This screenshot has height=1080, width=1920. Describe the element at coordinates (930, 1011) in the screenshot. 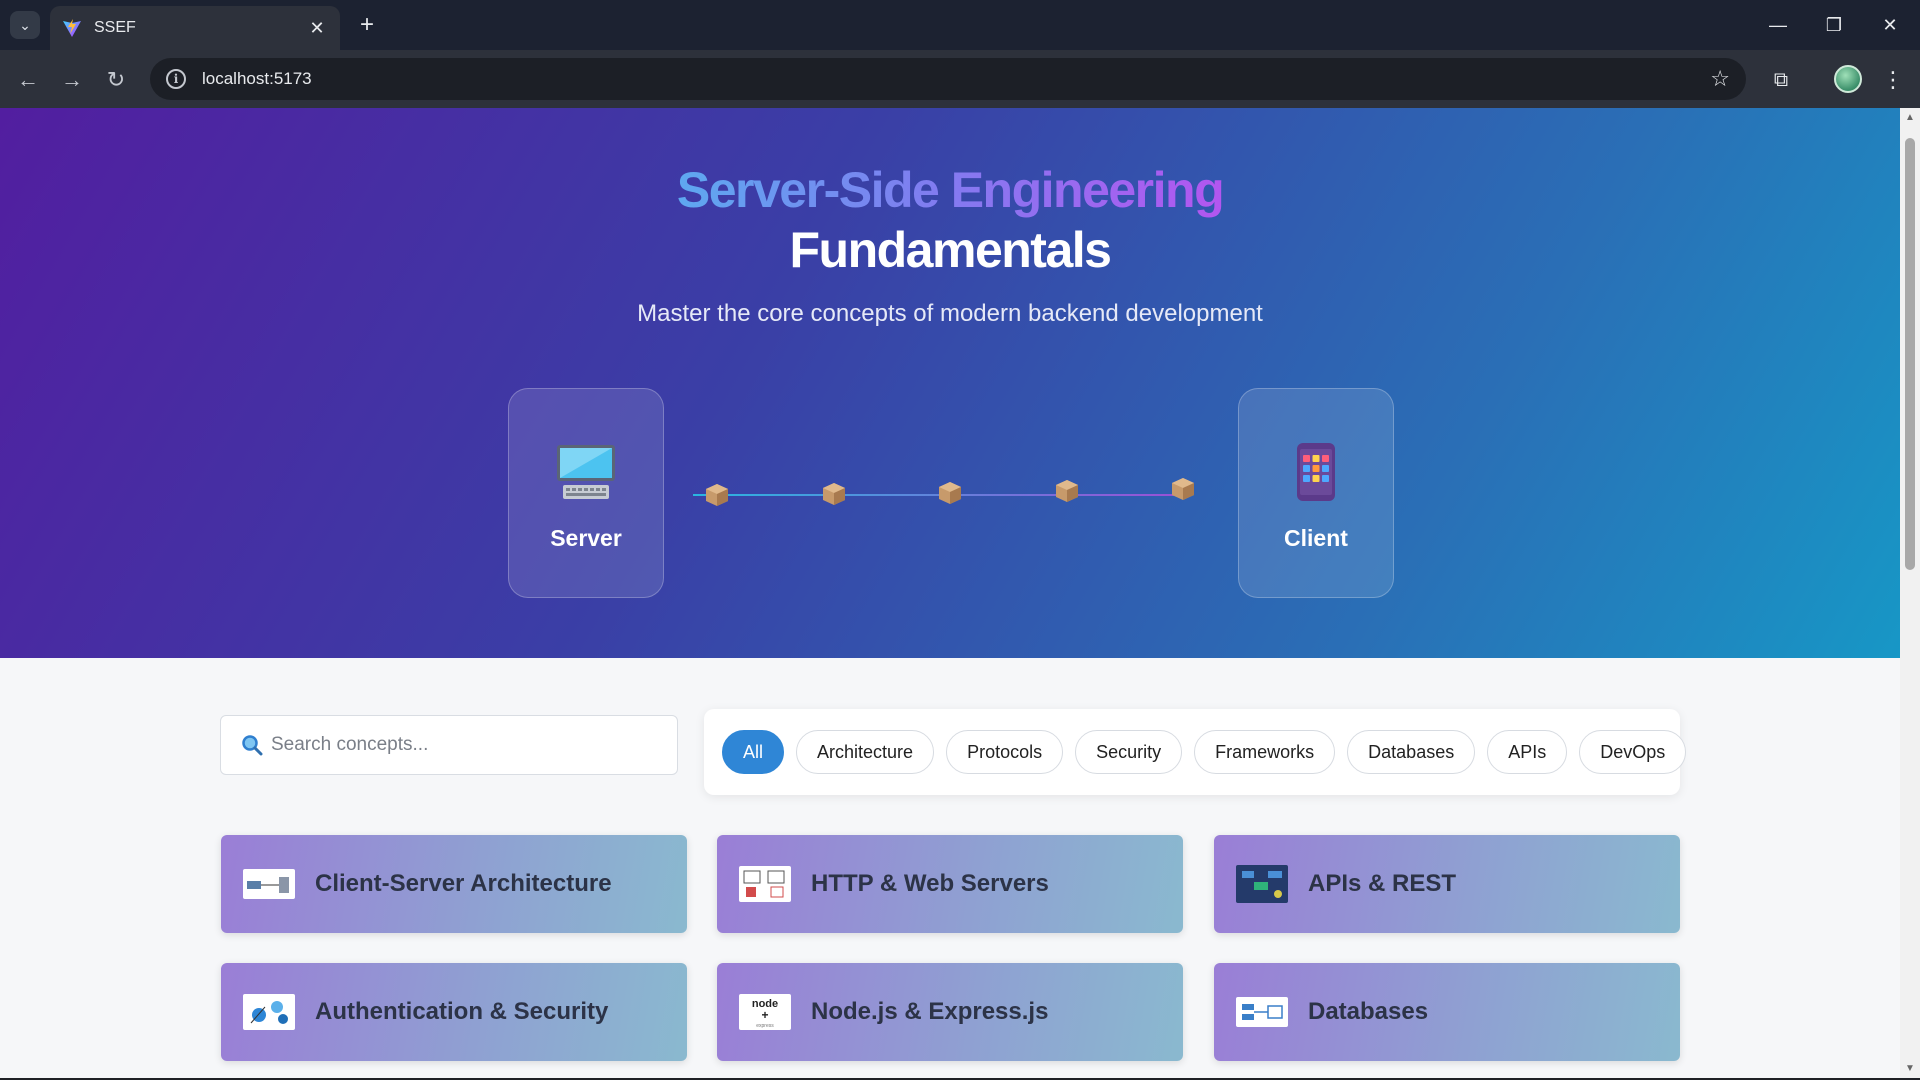

I see `card-title: Node.js & Express.js` at that location.